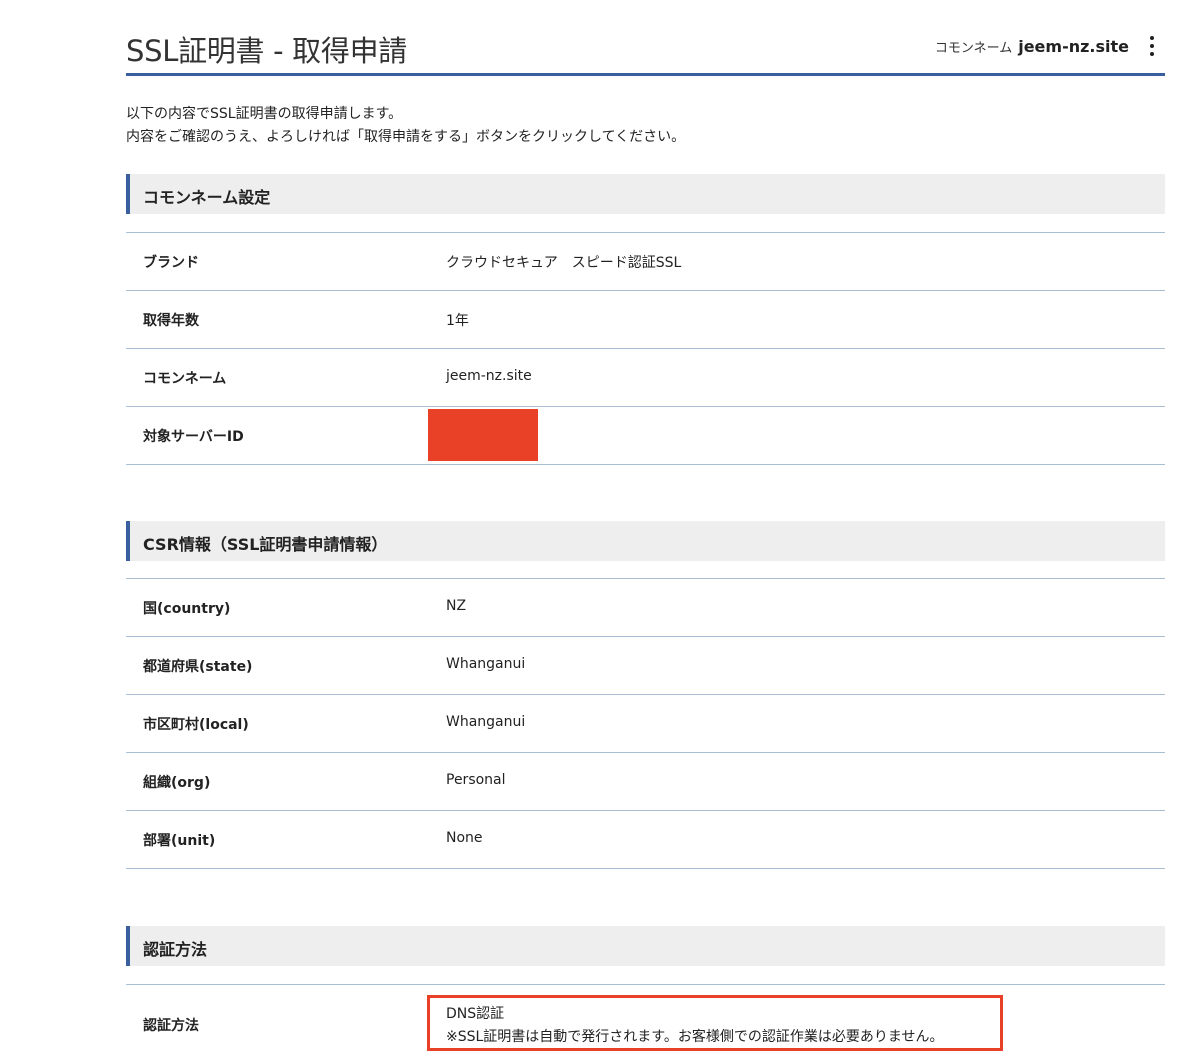 This screenshot has width=1200, height=1055. Describe the element at coordinates (695, 1037) in the screenshot. I see `auth-method-note: ※SSL証明書は自動で発行されます。お客様側での認証作業は必要ありません。` at that location.